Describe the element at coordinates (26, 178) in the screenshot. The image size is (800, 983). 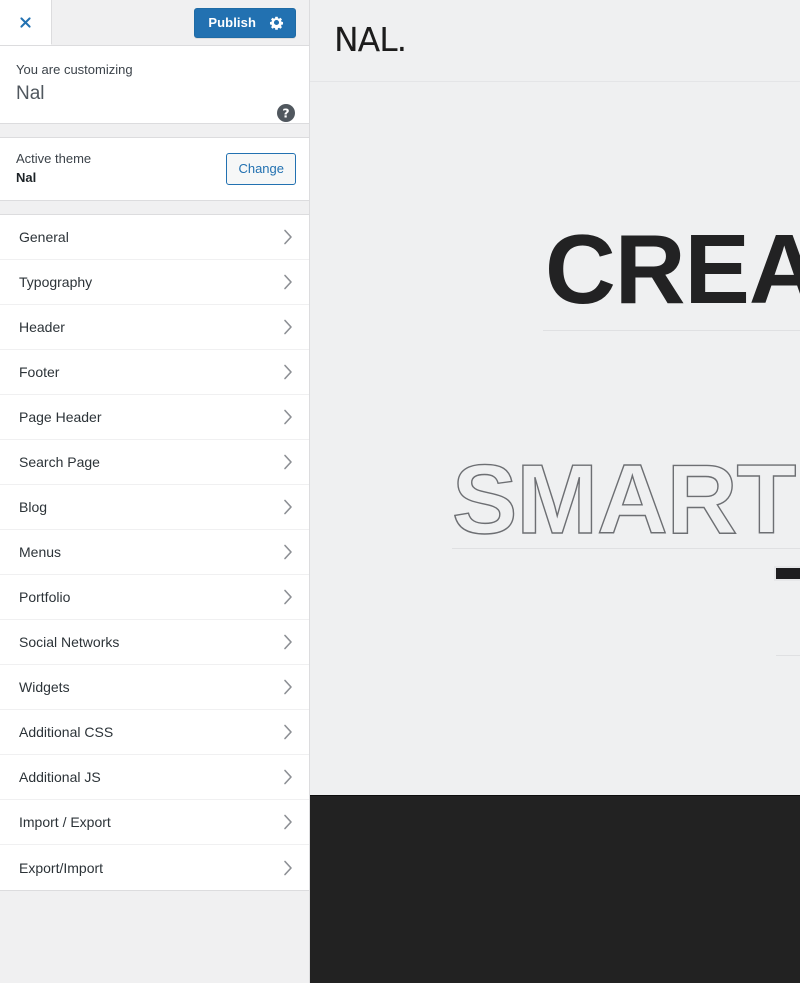
I see `active-theme-name: Nal` at that location.